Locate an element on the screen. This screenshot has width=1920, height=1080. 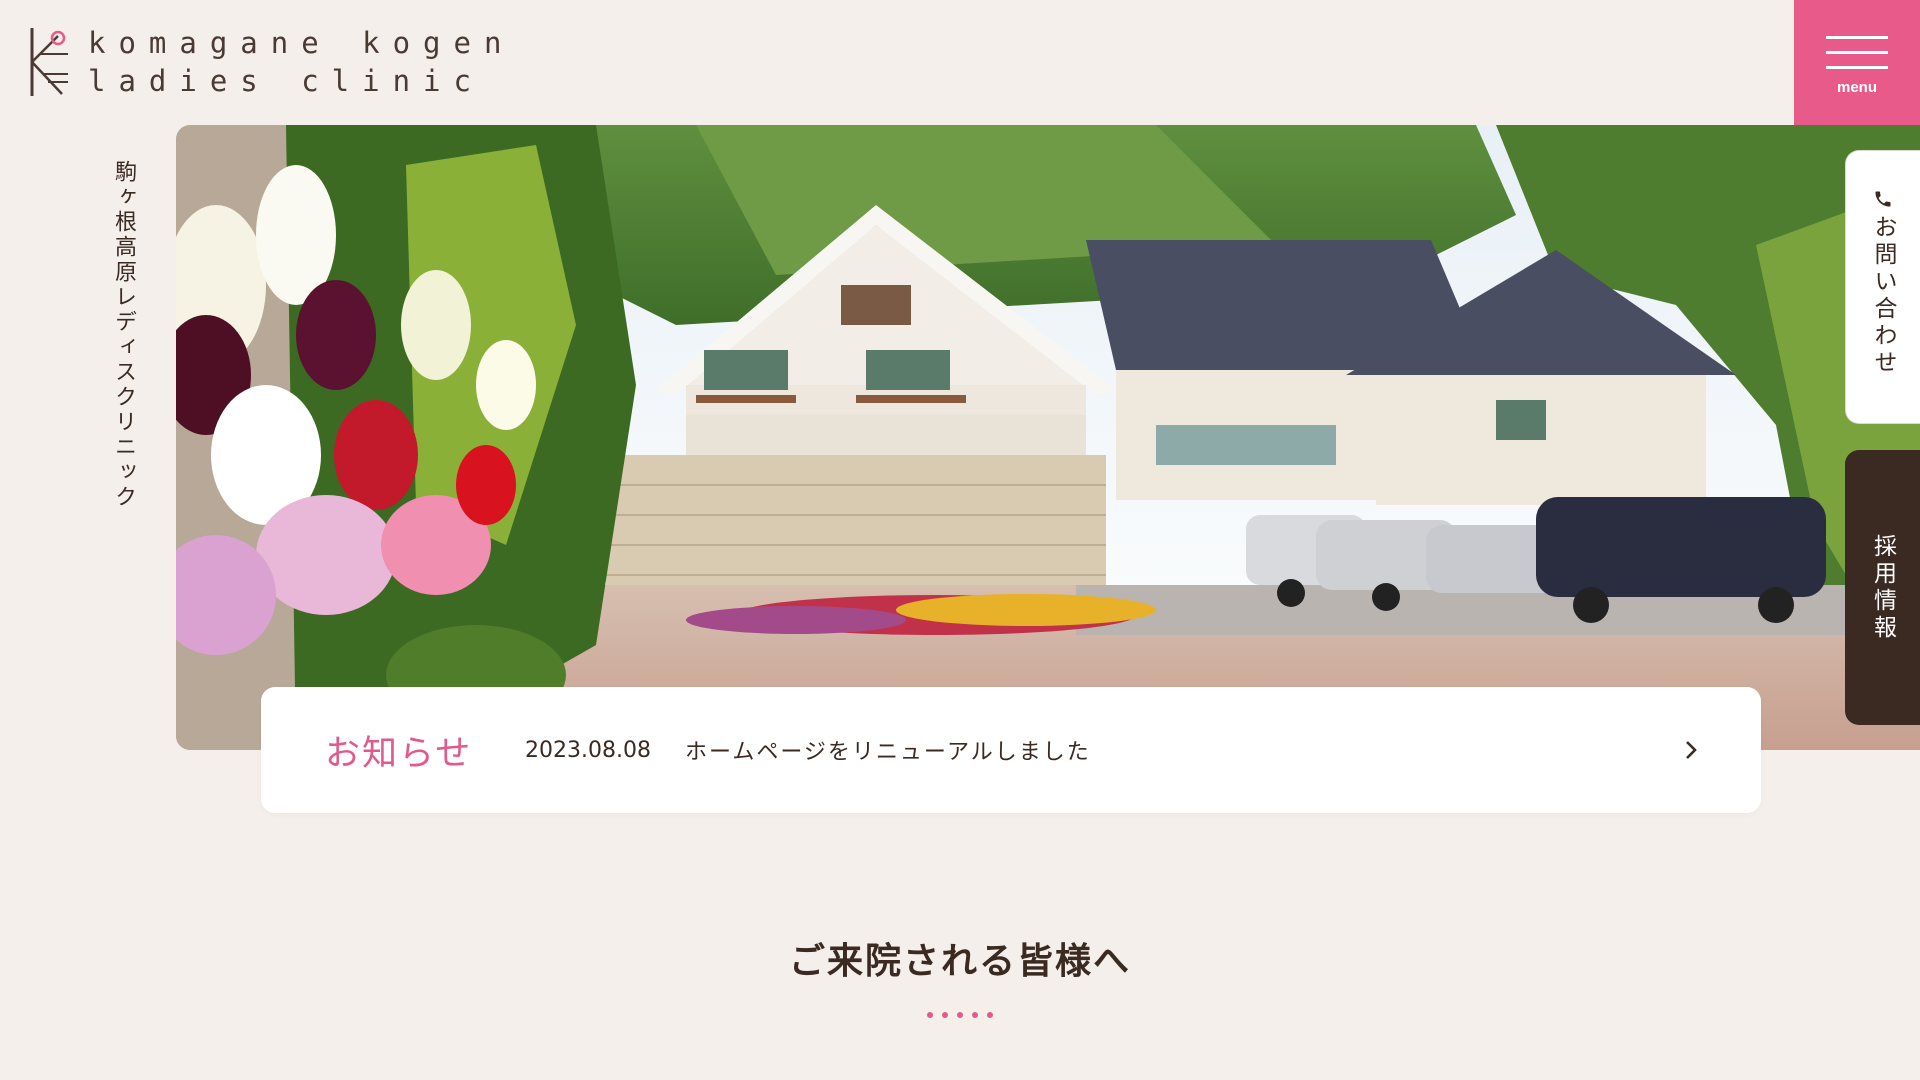
recruit-tab: 採用情報 is located at coordinates (1882, 587).